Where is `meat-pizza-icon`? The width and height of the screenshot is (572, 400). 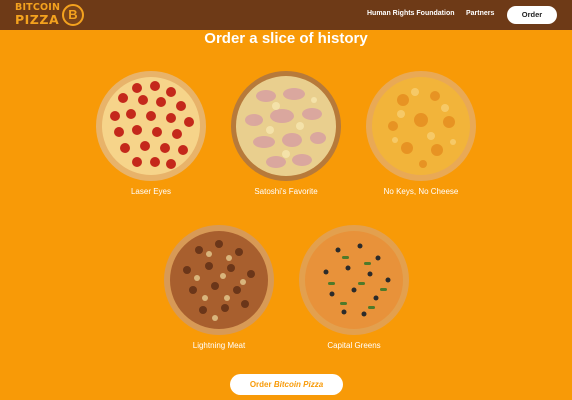 meat-pizza-icon is located at coordinates (219, 280).